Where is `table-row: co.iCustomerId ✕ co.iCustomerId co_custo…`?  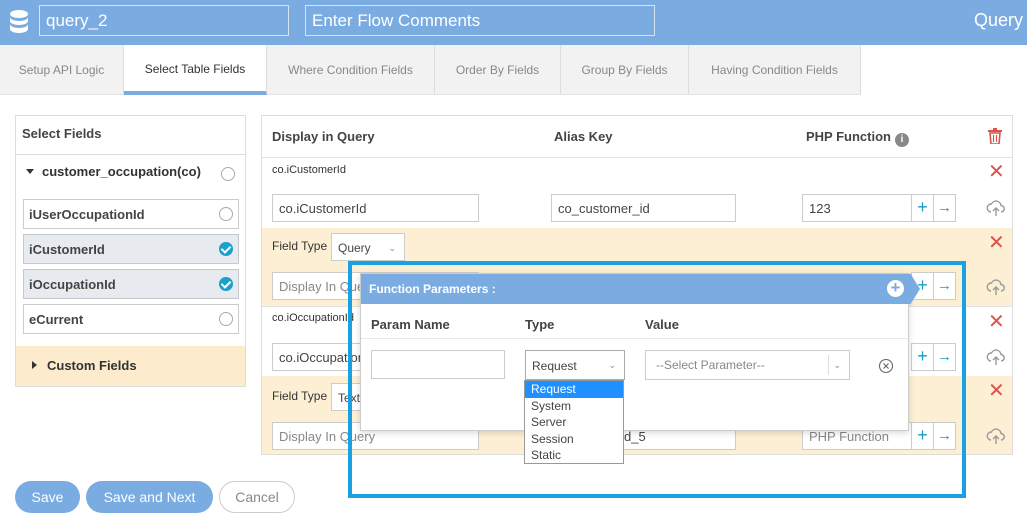 table-row: co.iCustomerId ✕ co.iCustomerId co_custo… is located at coordinates (637, 193).